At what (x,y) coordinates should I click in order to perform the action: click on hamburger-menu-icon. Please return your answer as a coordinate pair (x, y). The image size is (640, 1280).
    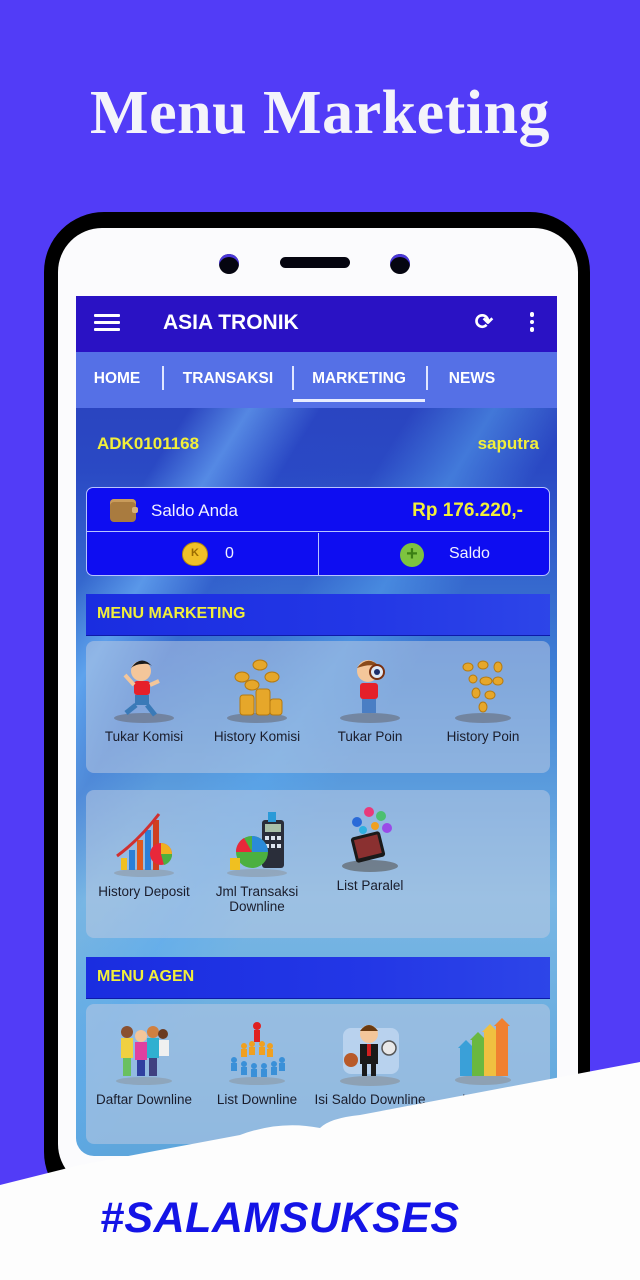
    Looking at the image, I should click on (107, 323).